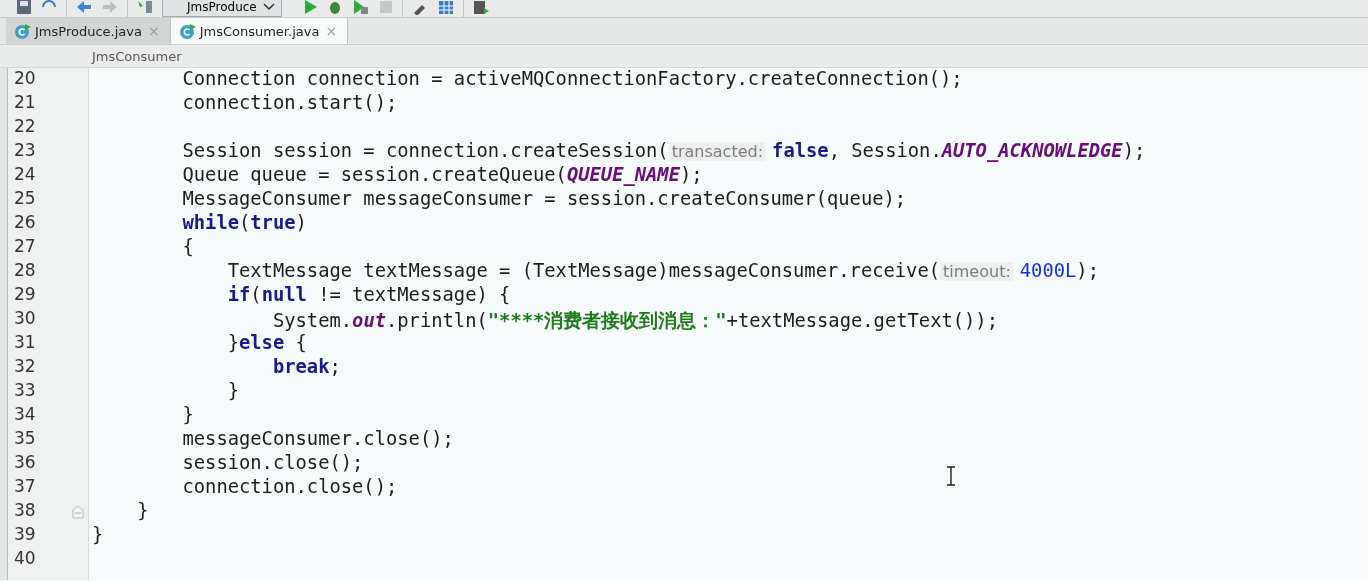  Describe the element at coordinates (25, 391) in the screenshot. I see `line-number: 33` at that location.